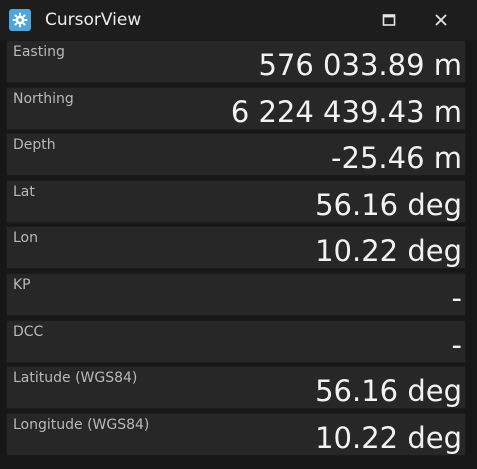 The height and width of the screenshot is (469, 477). Describe the element at coordinates (396, 158) in the screenshot. I see `row-value: -25.46 m` at that location.